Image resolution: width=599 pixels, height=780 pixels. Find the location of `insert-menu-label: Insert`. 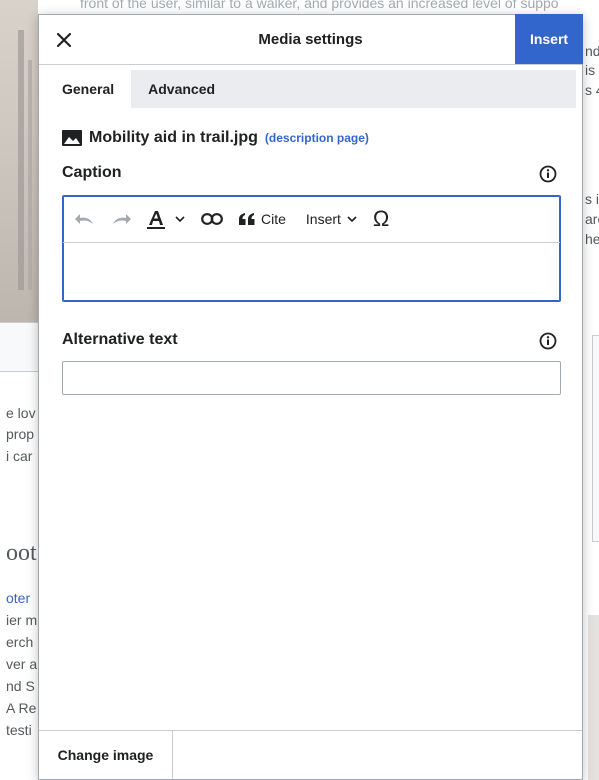

insert-menu-label: Insert is located at coordinates (323, 219).